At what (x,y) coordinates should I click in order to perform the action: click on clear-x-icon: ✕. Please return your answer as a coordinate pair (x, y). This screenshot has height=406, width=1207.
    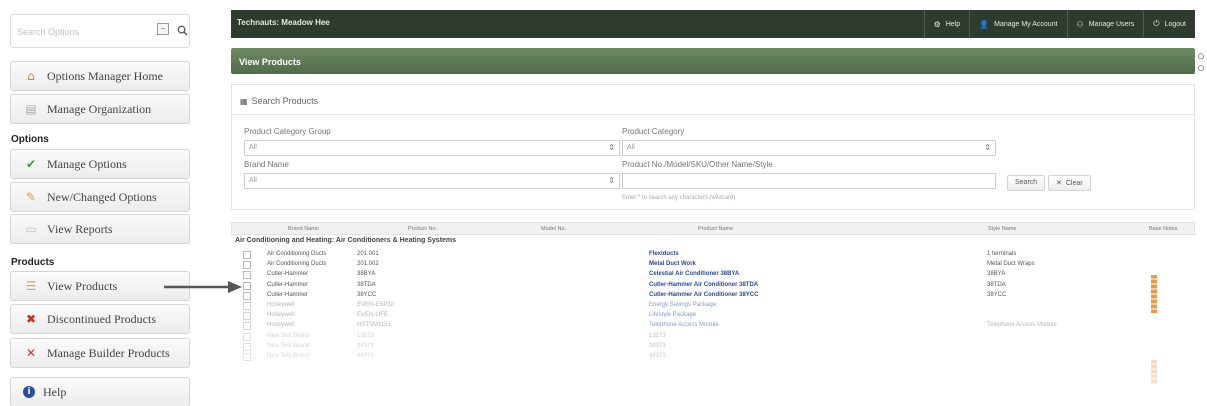
    Looking at the image, I should click on (1059, 183).